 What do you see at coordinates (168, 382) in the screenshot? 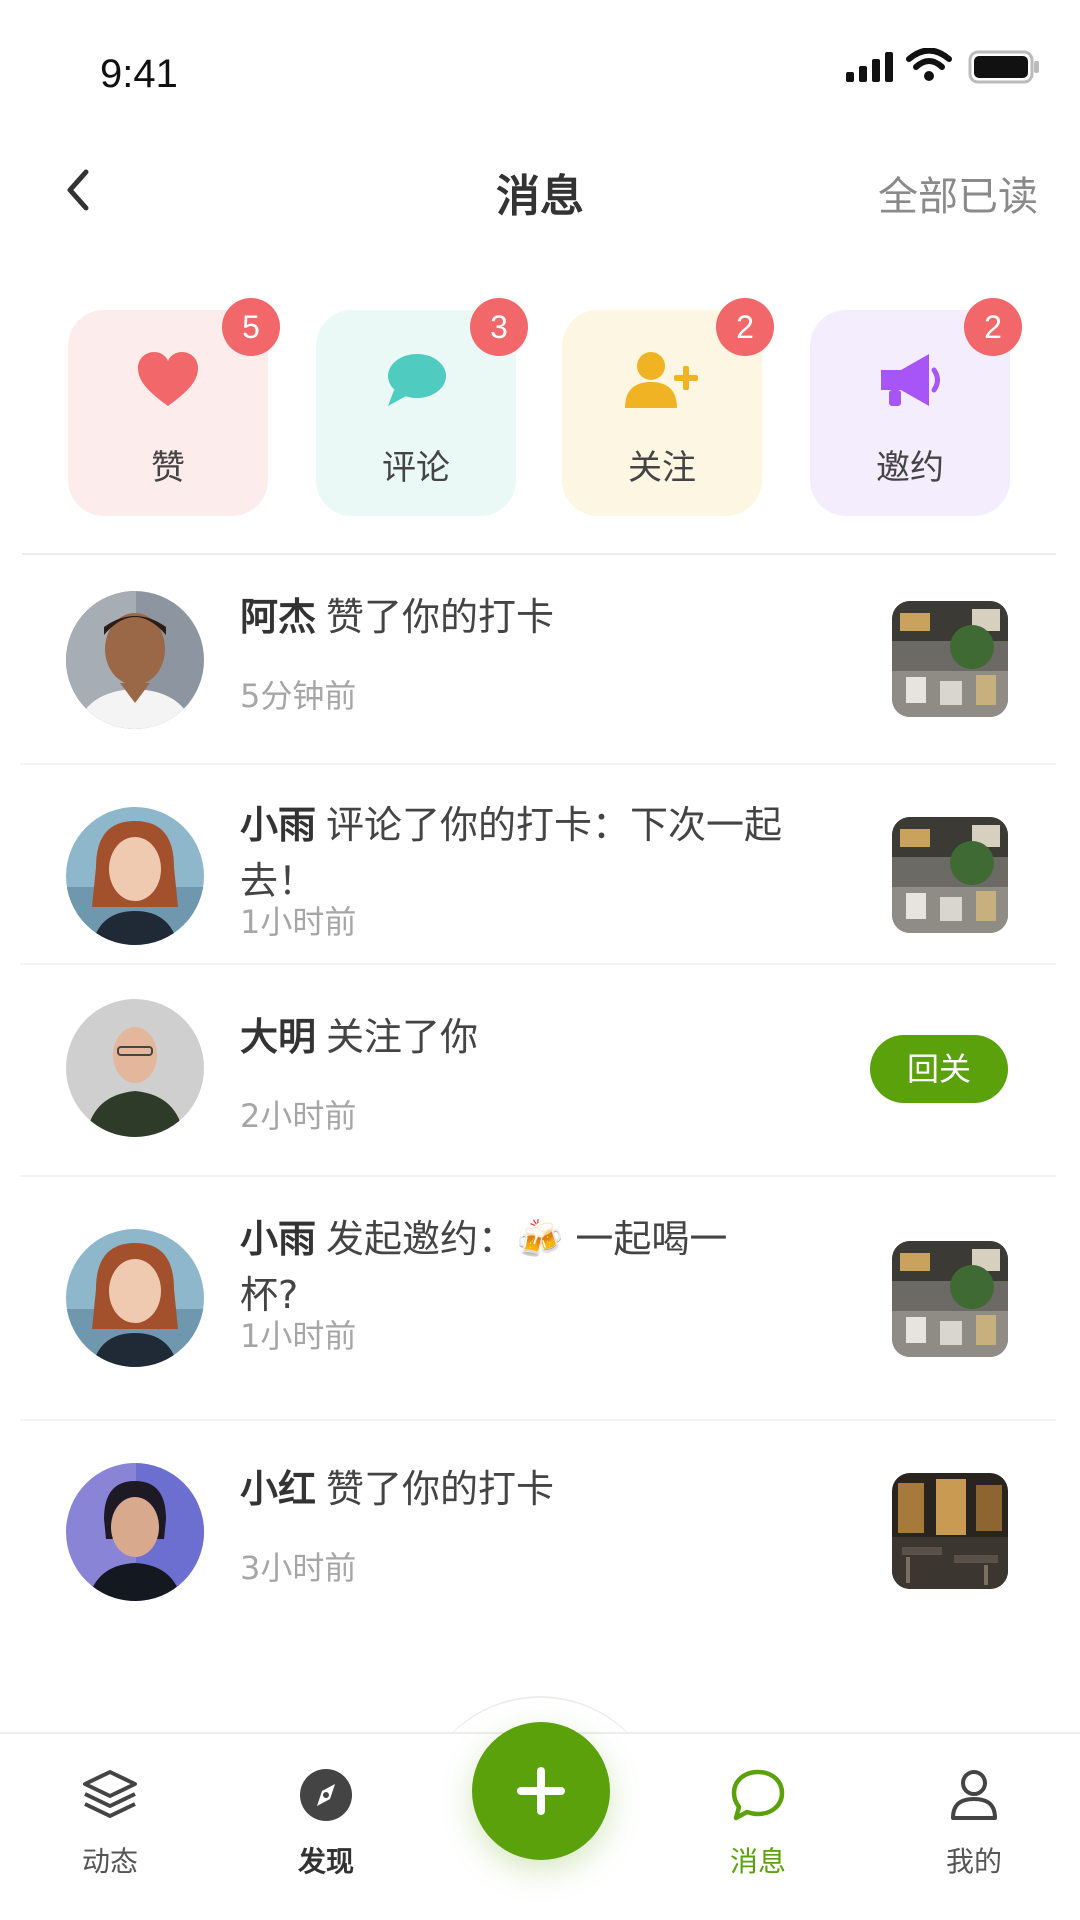
I see `heart-icon` at bounding box center [168, 382].